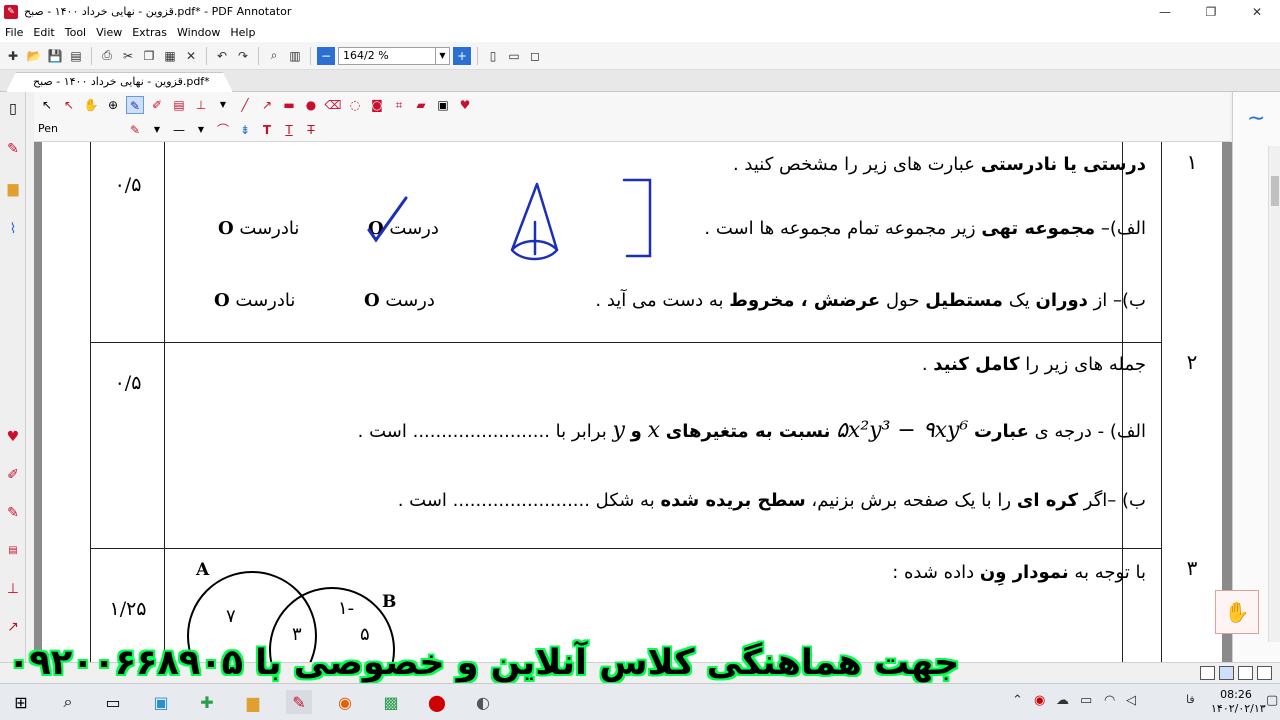 The height and width of the screenshot is (720, 1280). I want to click on menu-edit: Edit, so click(43, 32).